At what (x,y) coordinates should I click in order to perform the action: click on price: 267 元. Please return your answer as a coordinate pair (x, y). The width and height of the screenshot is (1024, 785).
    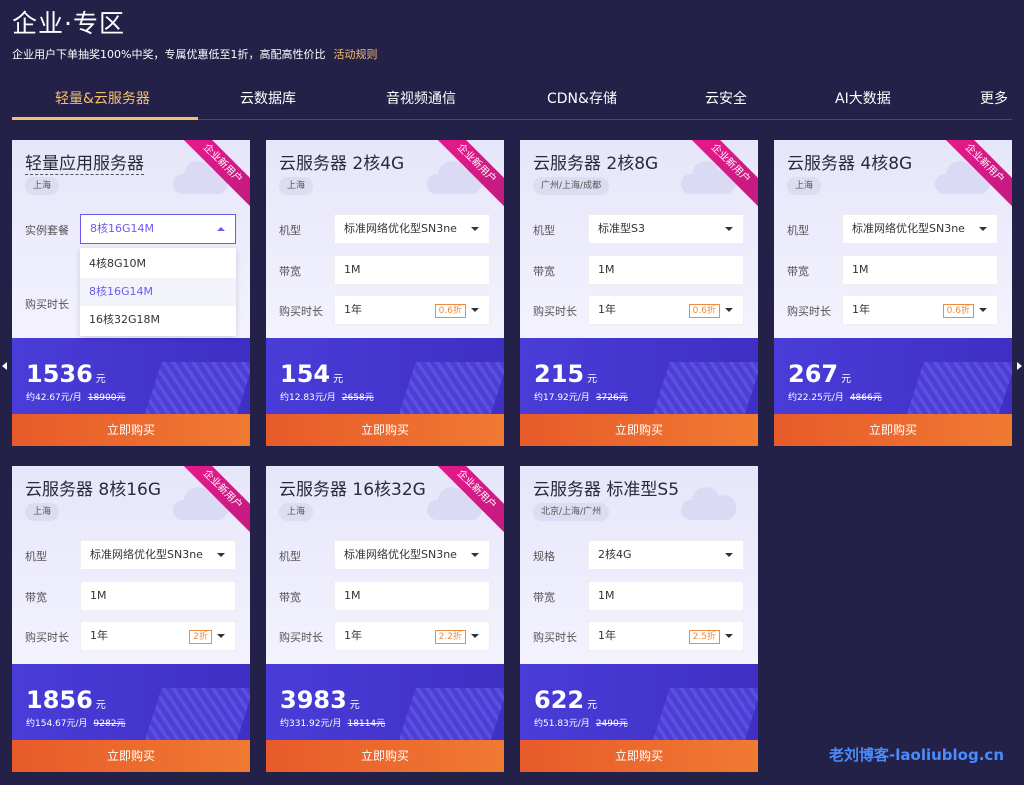
    Looking at the image, I should click on (819, 374).